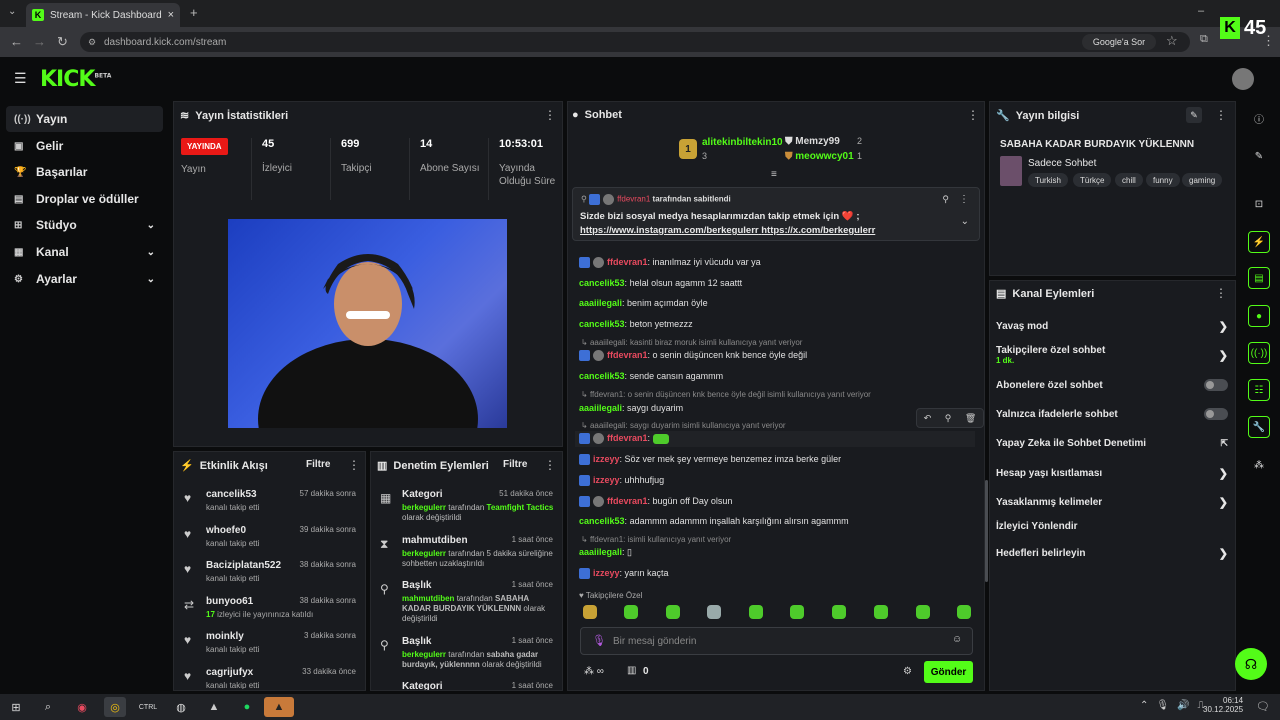  I want to click on action-ai-moderation: Yapay Zeka ile Sohbet Denetimi ⇱, so click(1112, 443).